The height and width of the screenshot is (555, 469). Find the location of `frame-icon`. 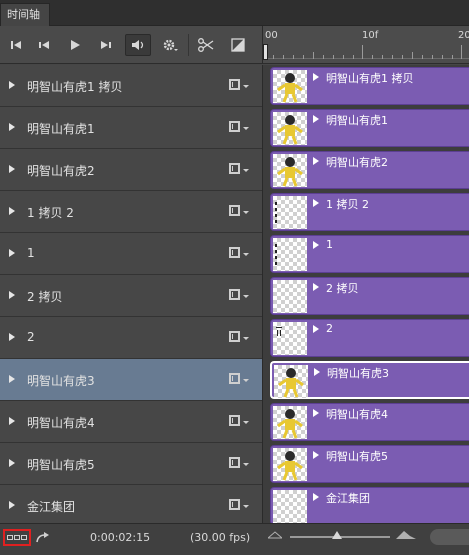

frame-icon is located at coordinates (10, 537).